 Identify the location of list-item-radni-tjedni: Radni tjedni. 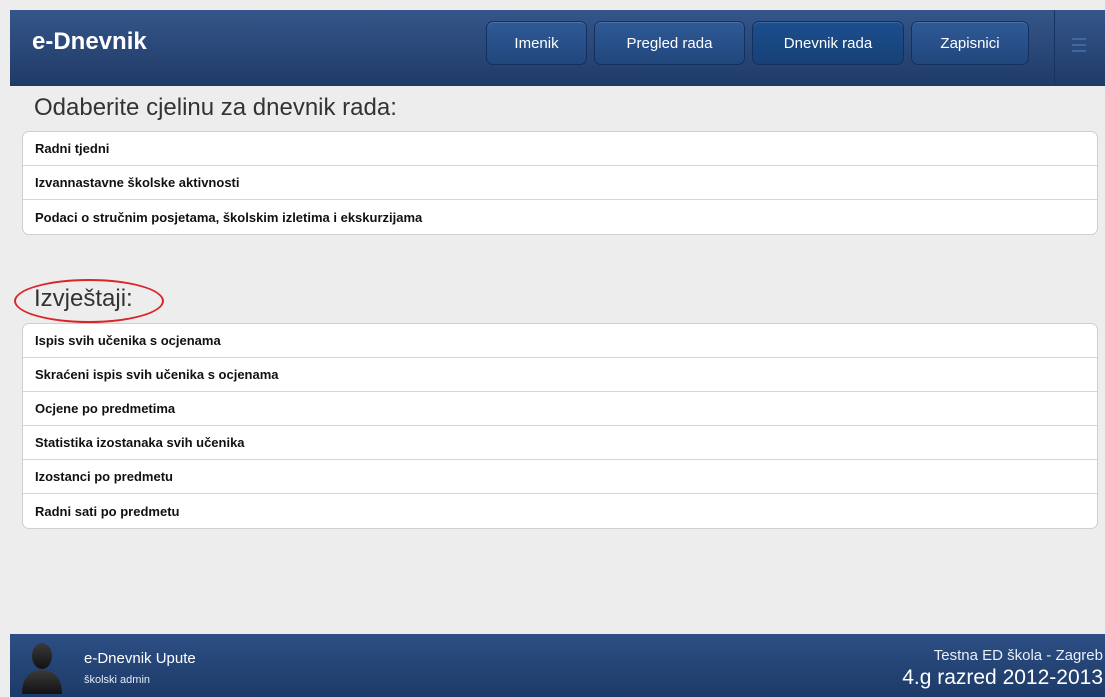
(560, 149).